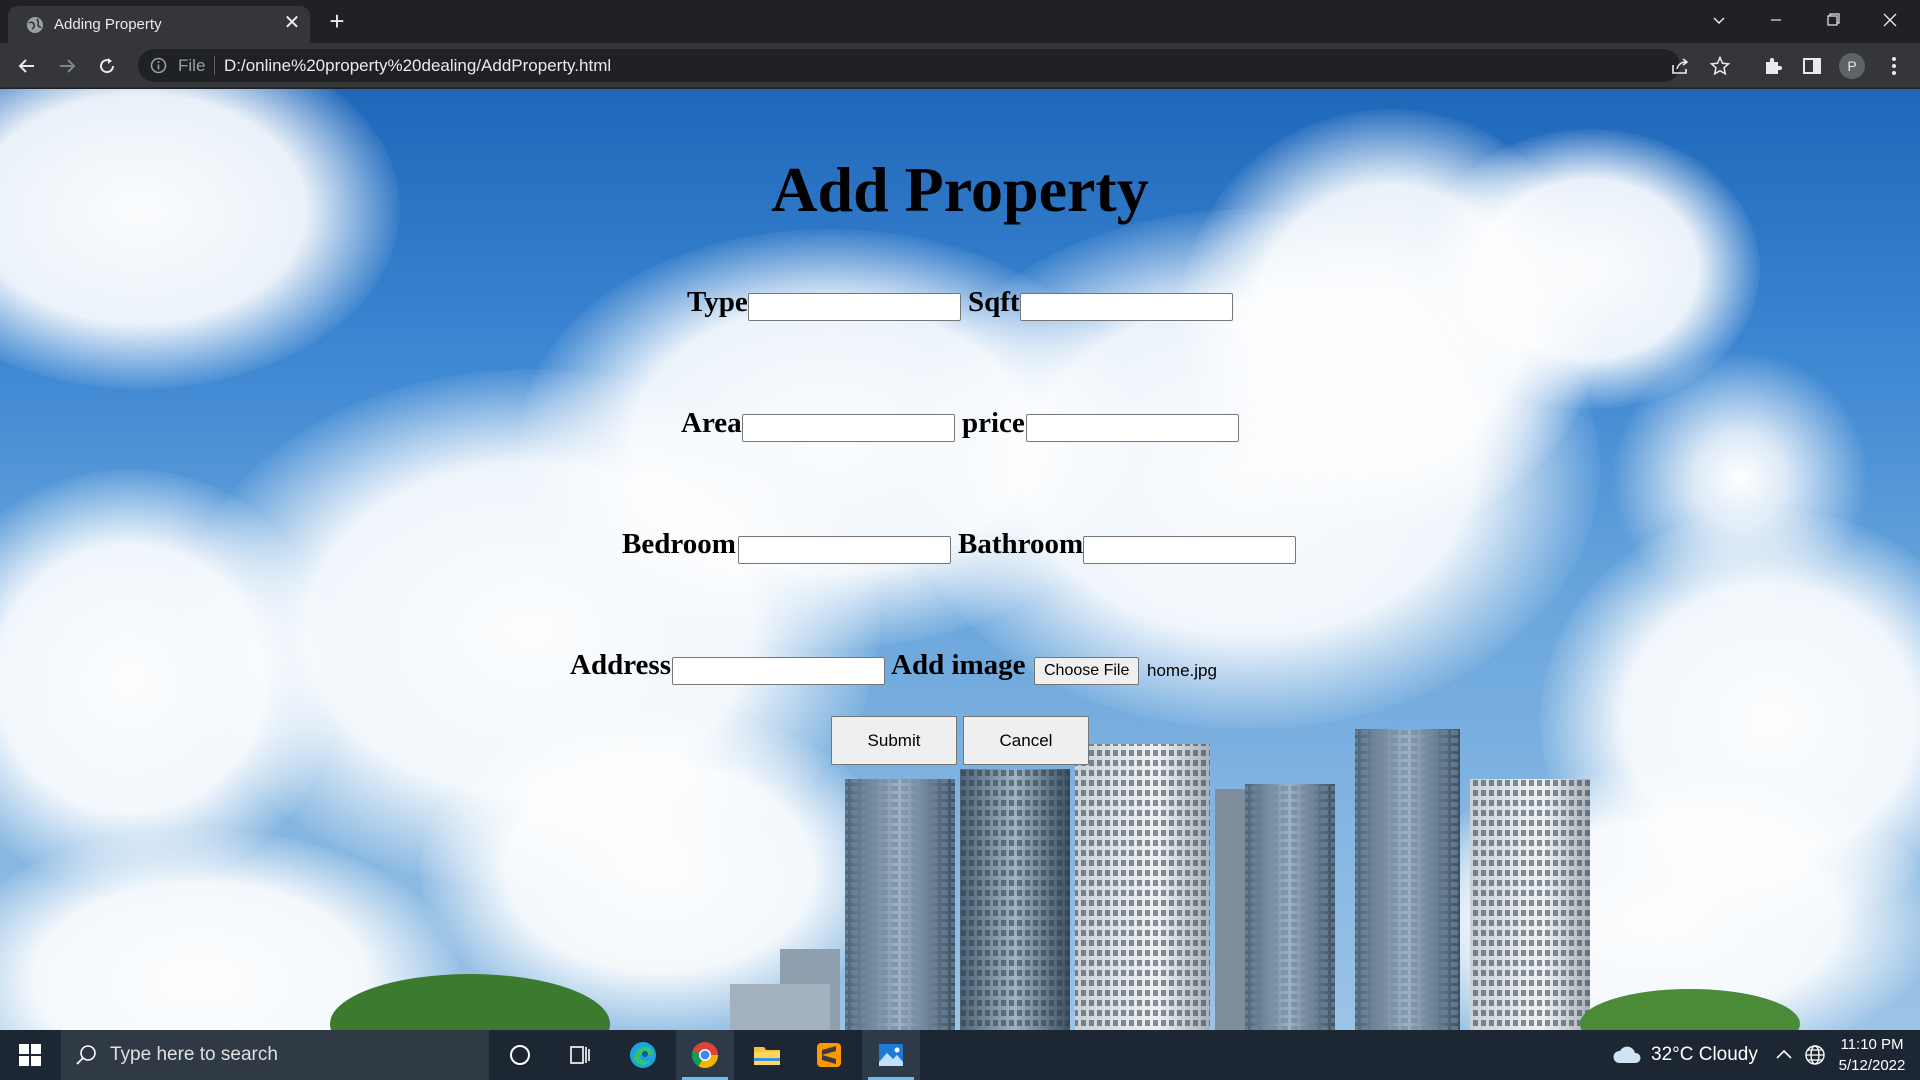 The image size is (1920, 1080). Describe the element at coordinates (1627, 1055) in the screenshot. I see `weather-cloud-icon` at that location.